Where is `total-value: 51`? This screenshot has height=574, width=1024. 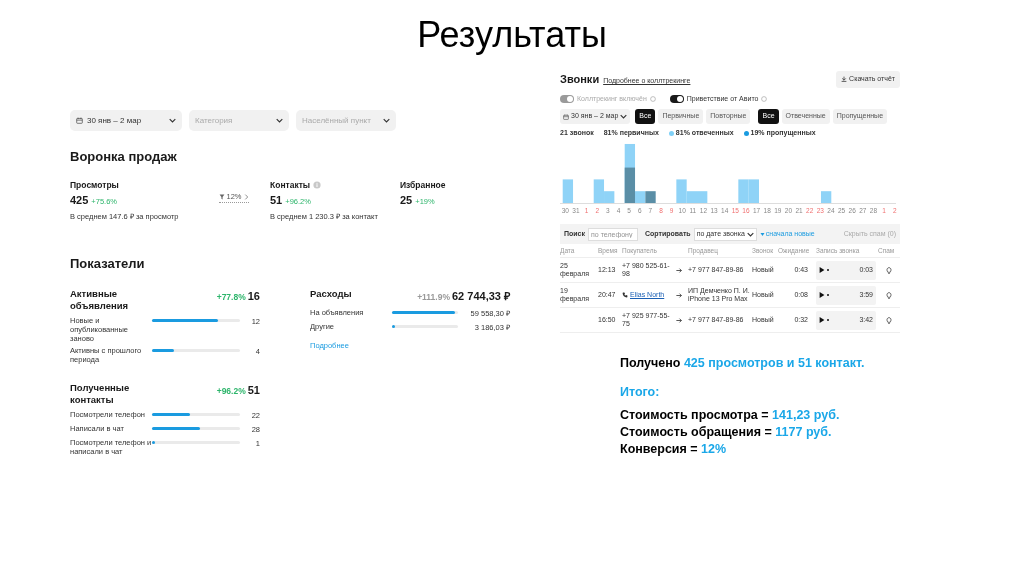
total-value: 51 is located at coordinates (253, 390).